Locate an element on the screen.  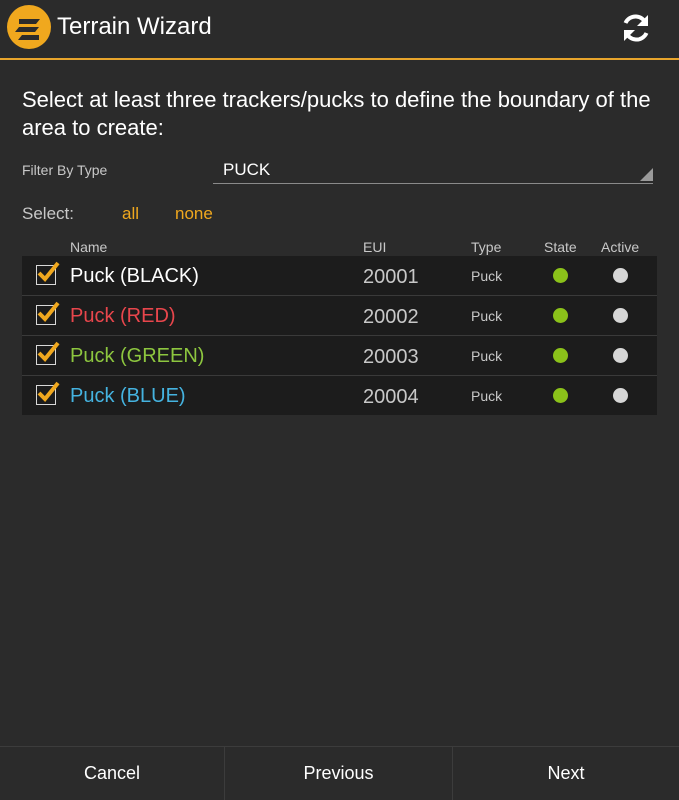
column-header-type: Type is located at coordinates (486, 247).